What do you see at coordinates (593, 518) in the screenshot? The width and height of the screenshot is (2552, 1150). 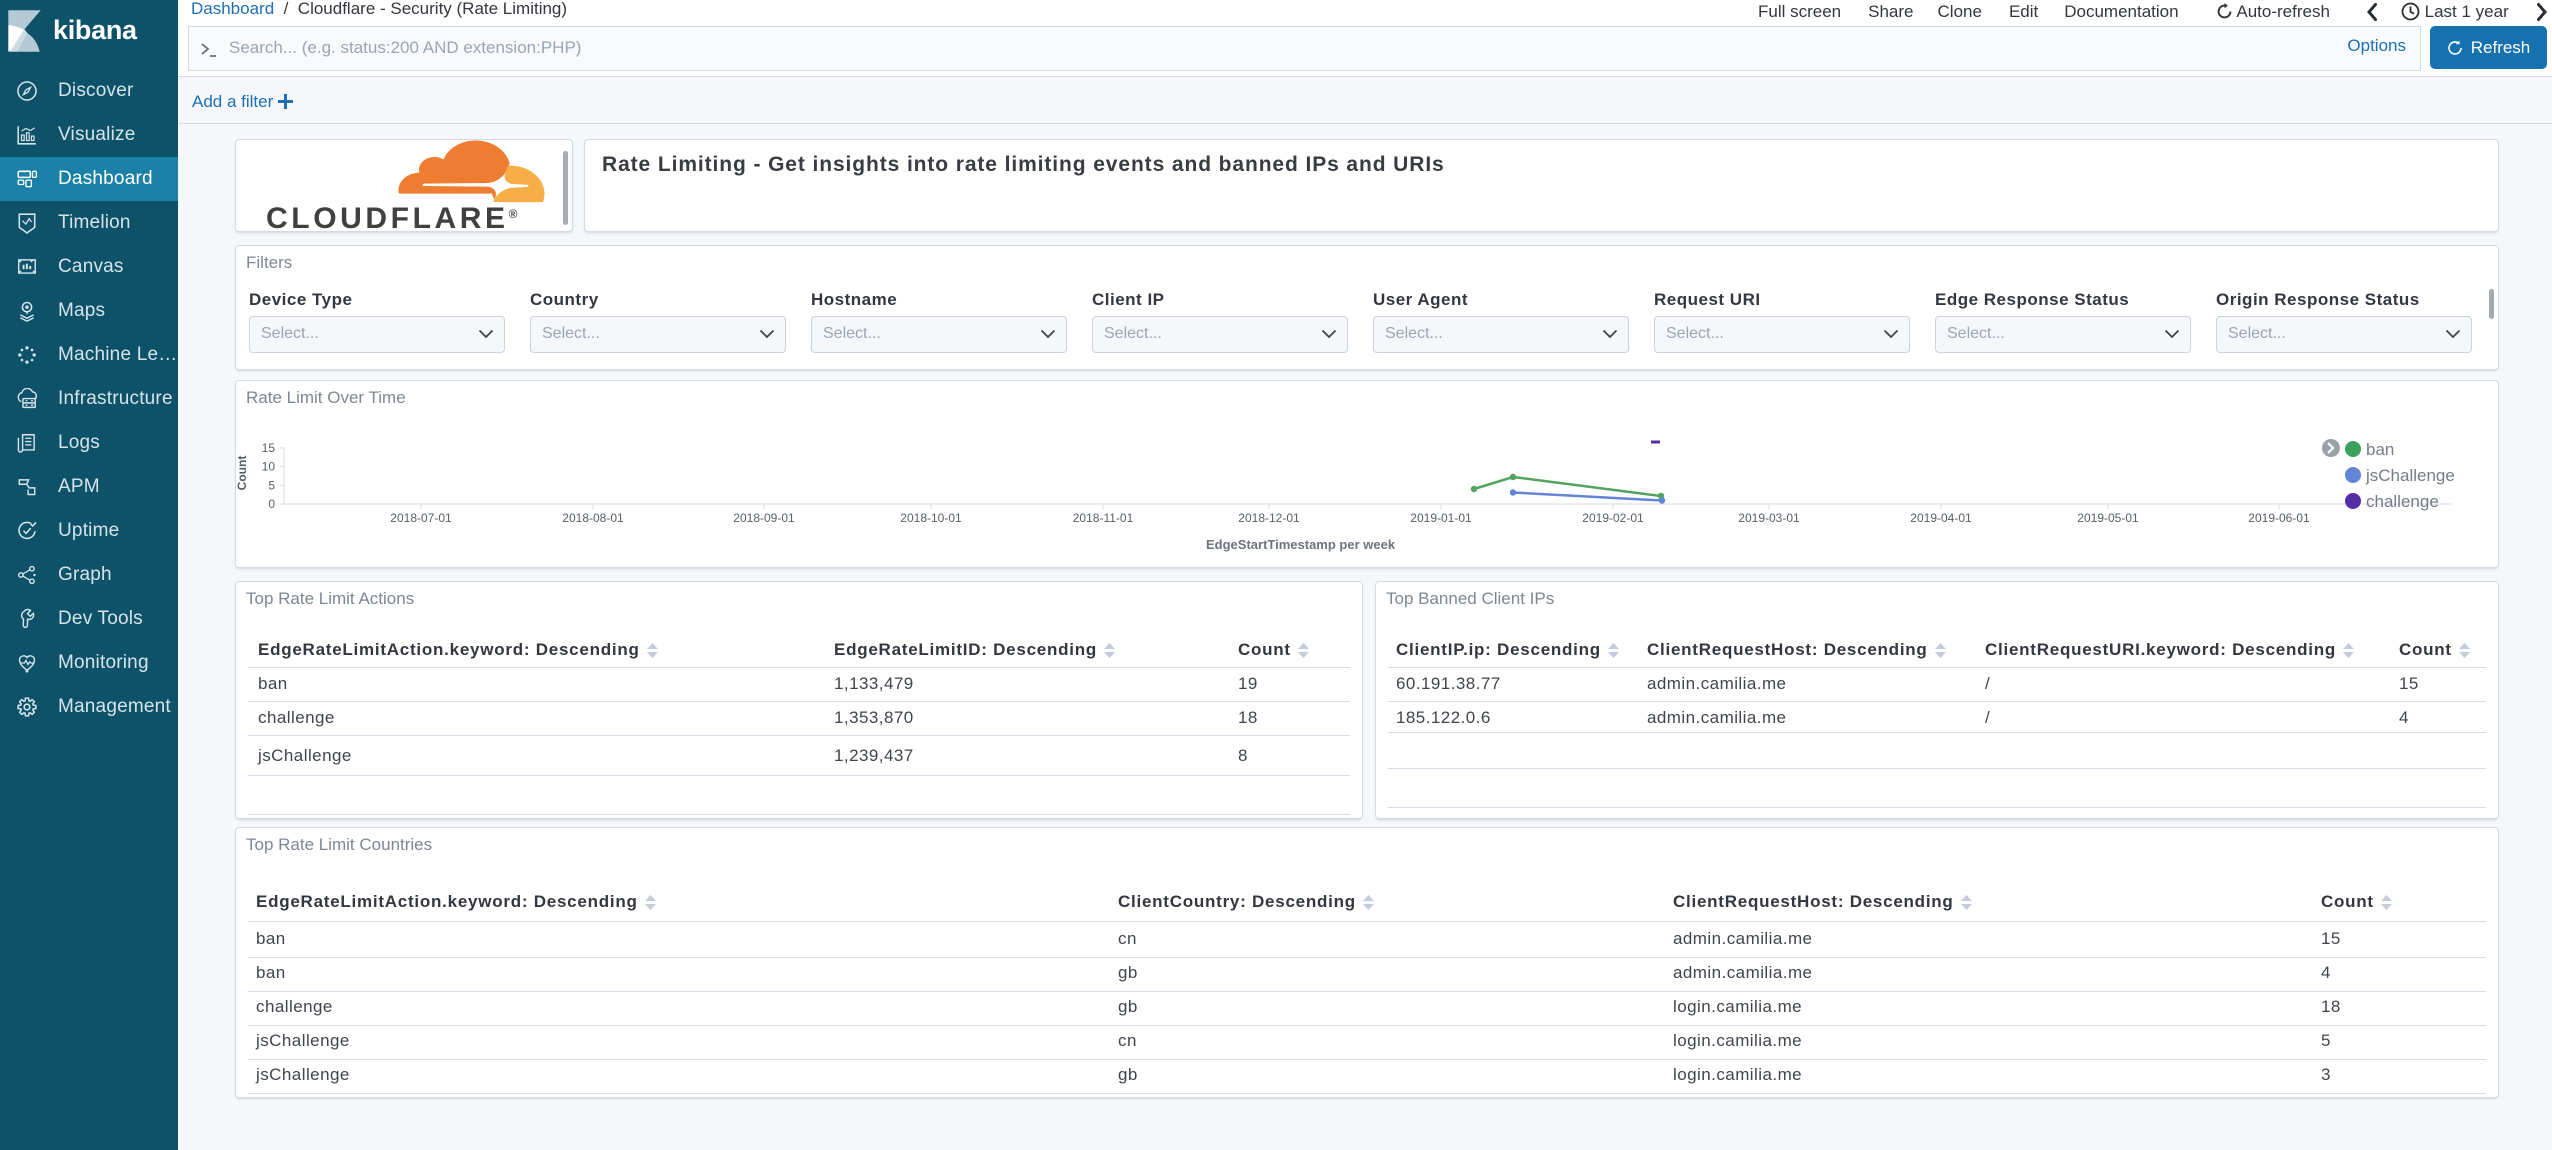 I see `svg-text: 2018-08-01` at bounding box center [593, 518].